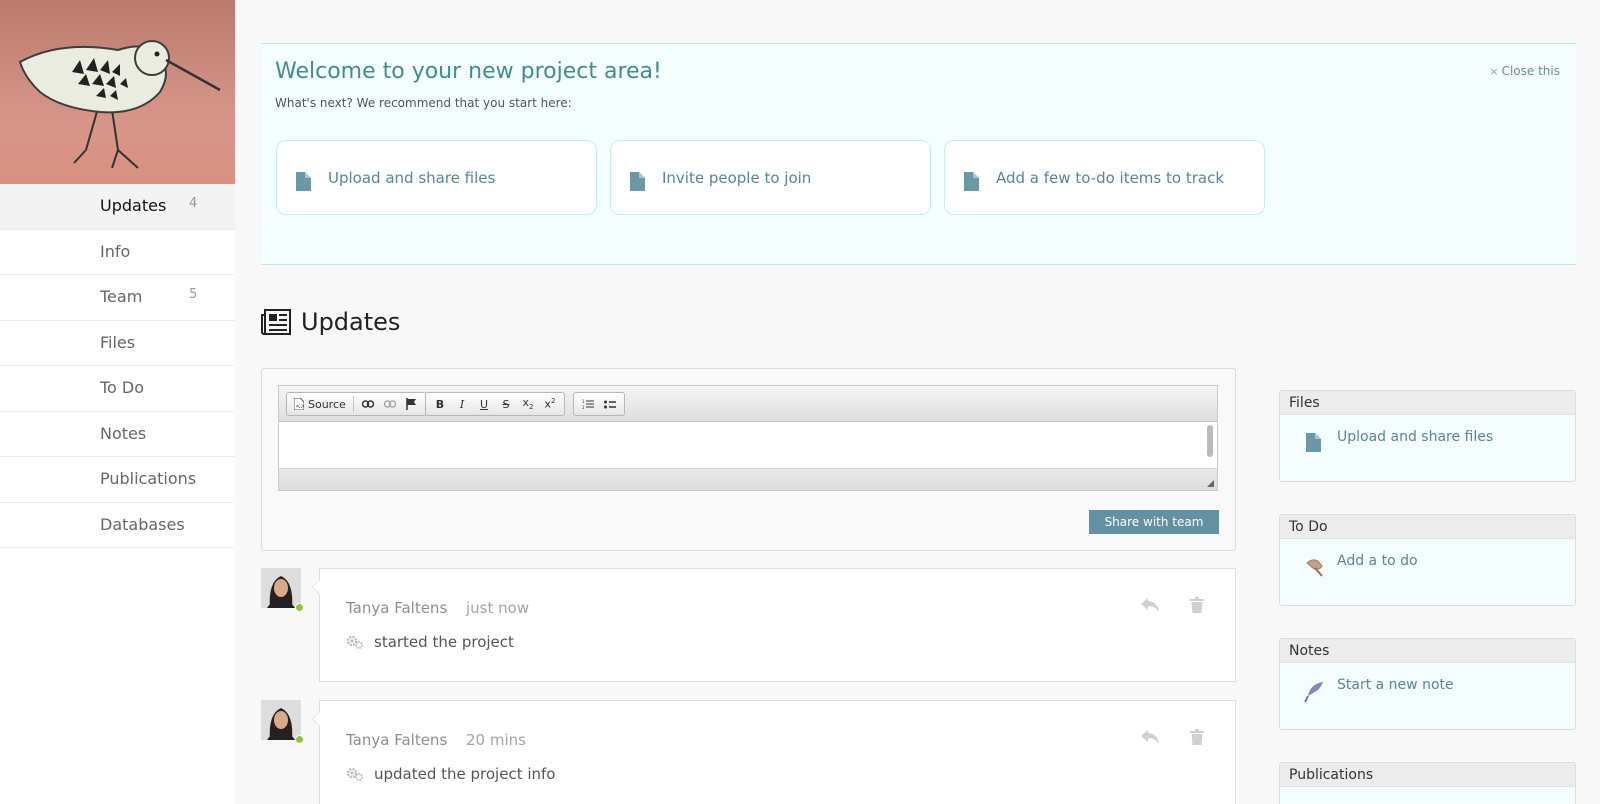 This screenshot has height=804, width=1600. What do you see at coordinates (1427, 571) in the screenshot?
I see `add-todo-link: Add a to do` at bounding box center [1427, 571].